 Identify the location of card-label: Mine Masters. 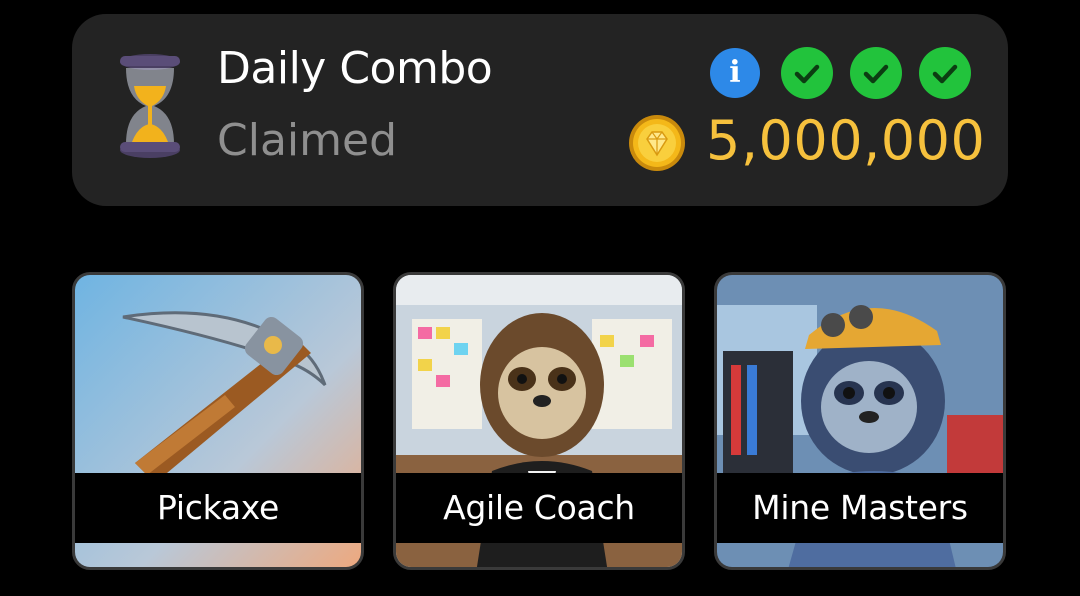
(860, 508).